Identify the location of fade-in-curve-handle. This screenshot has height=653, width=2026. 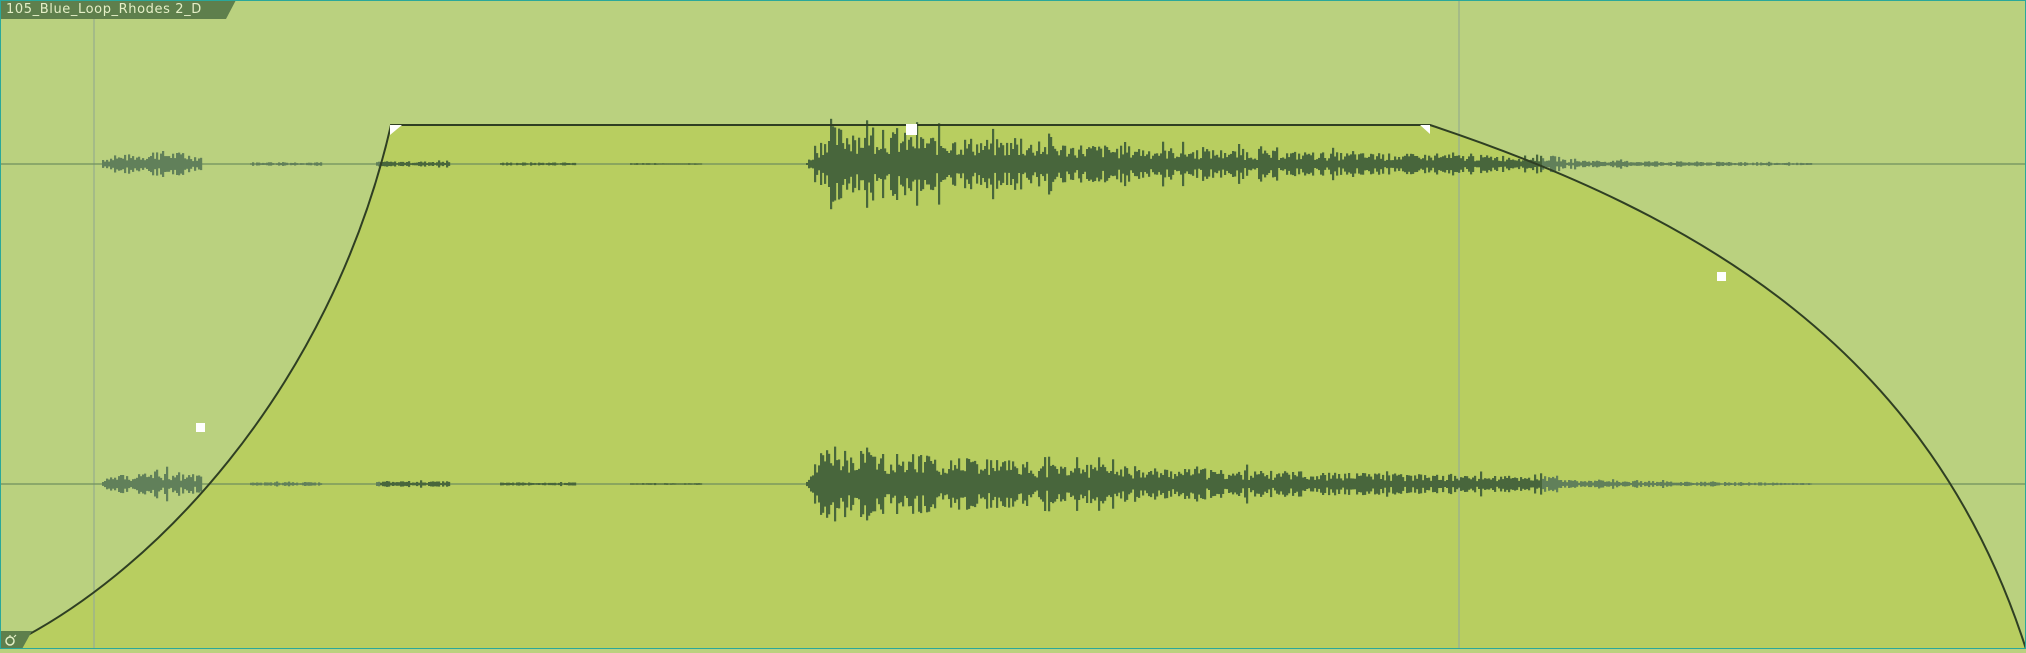
(200, 427).